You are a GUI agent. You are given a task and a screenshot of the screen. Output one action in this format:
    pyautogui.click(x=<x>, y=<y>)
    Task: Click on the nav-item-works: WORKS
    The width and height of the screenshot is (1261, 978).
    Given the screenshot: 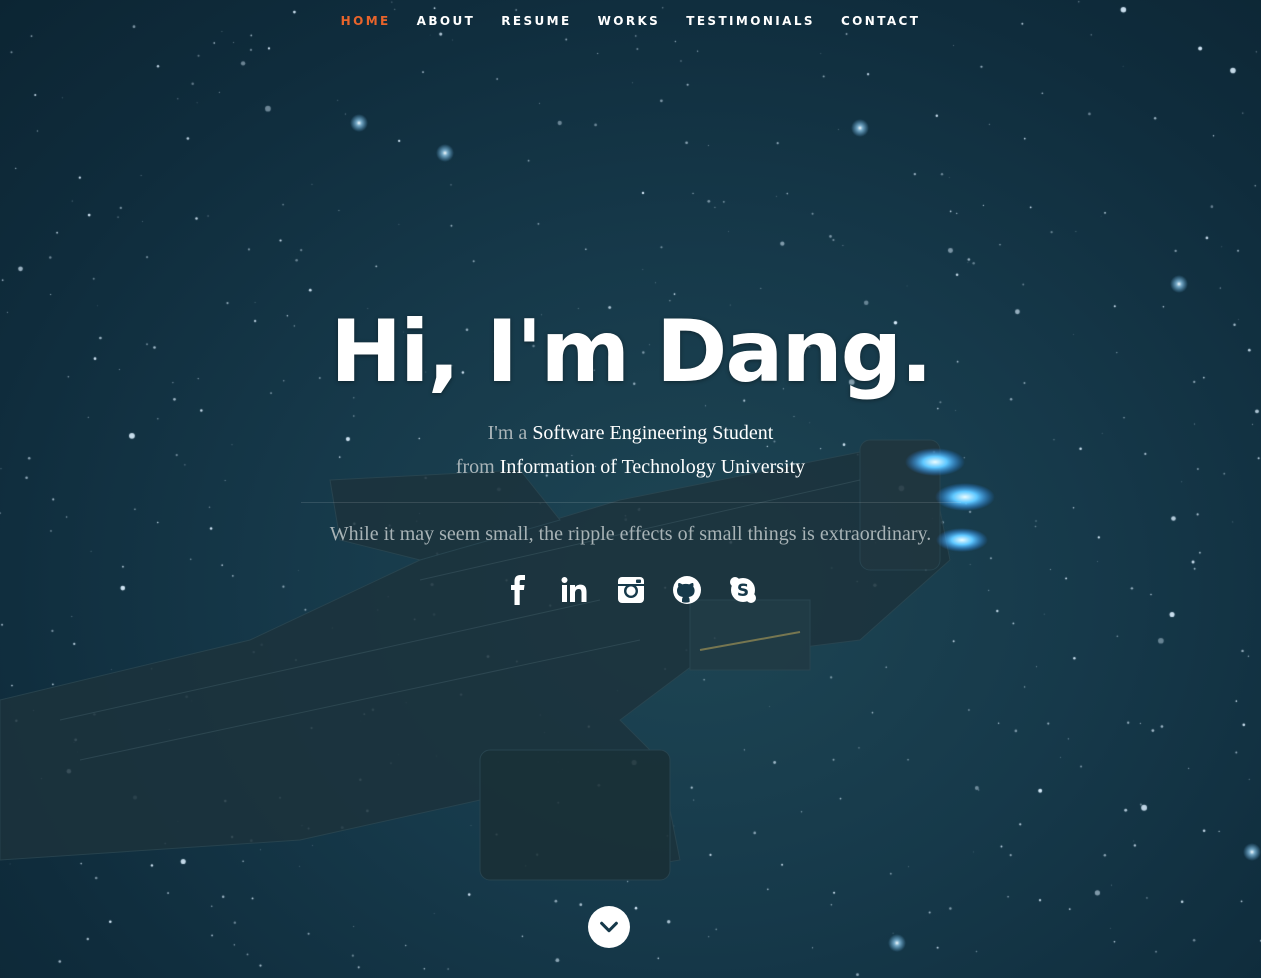 What is the action you would take?
    pyautogui.click(x=629, y=21)
    